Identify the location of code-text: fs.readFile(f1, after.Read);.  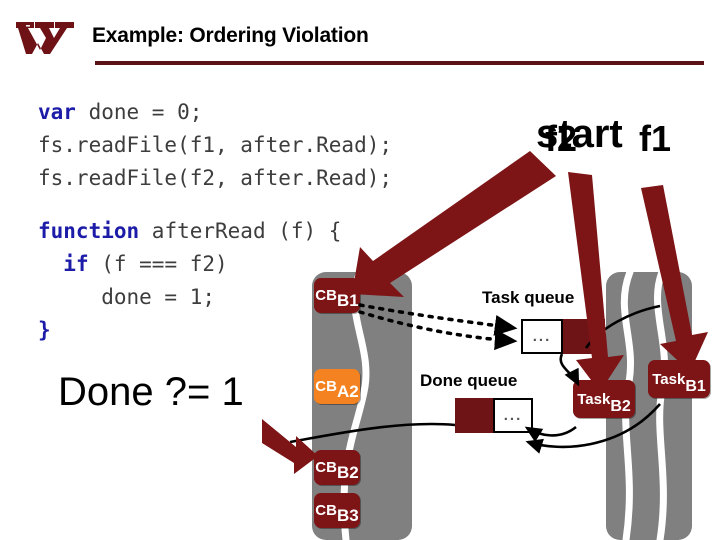
(215, 145).